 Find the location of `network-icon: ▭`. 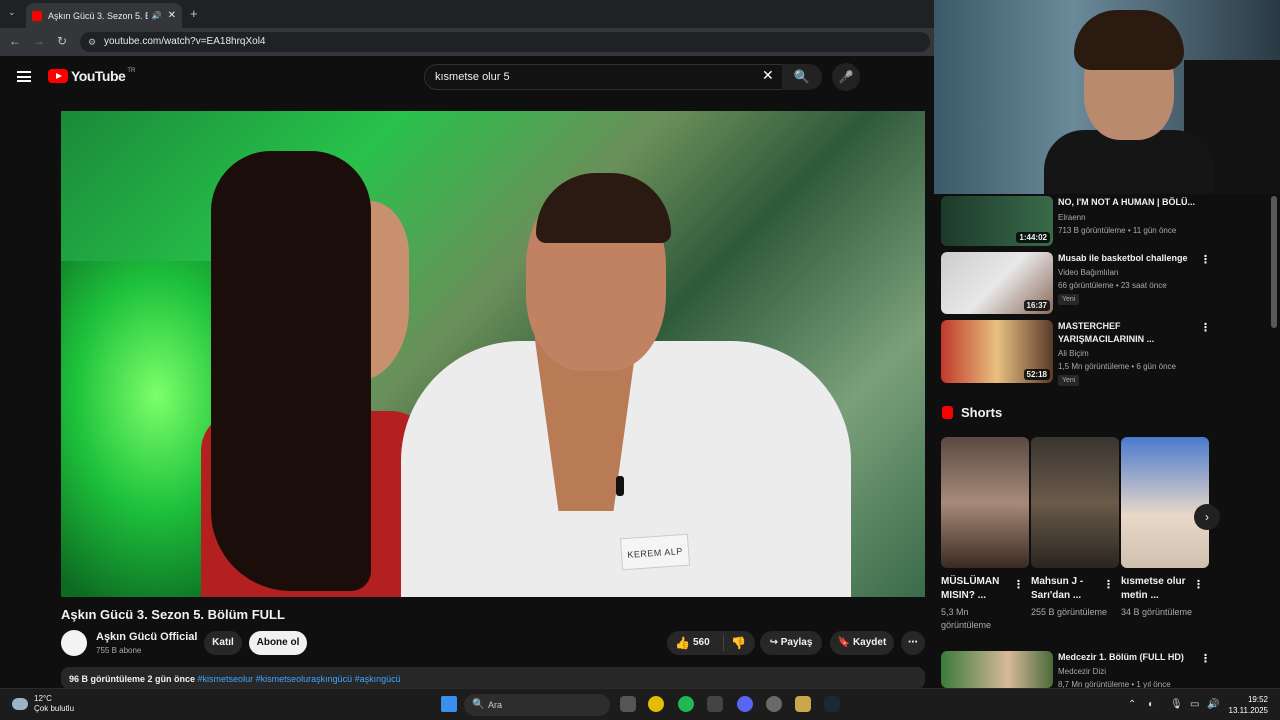

network-icon: ▭ is located at coordinates (1194, 704).